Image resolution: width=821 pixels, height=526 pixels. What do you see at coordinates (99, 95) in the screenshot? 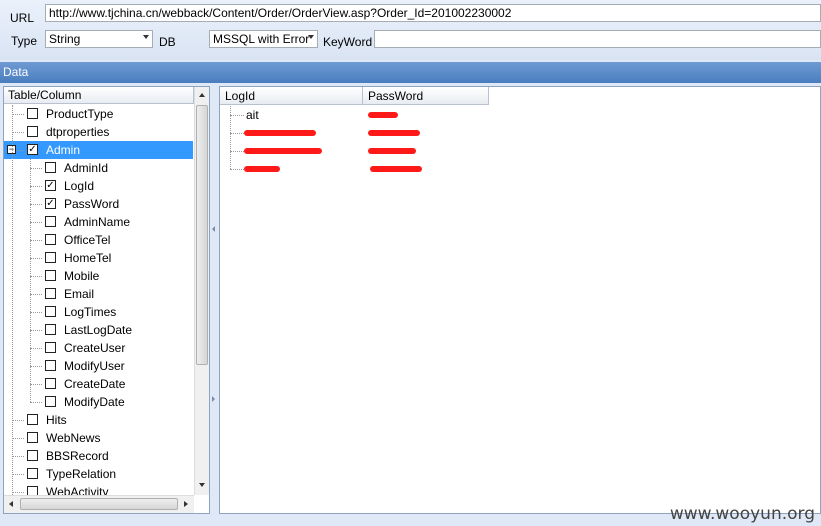
I see `tree-column-header: Table/Column` at bounding box center [99, 95].